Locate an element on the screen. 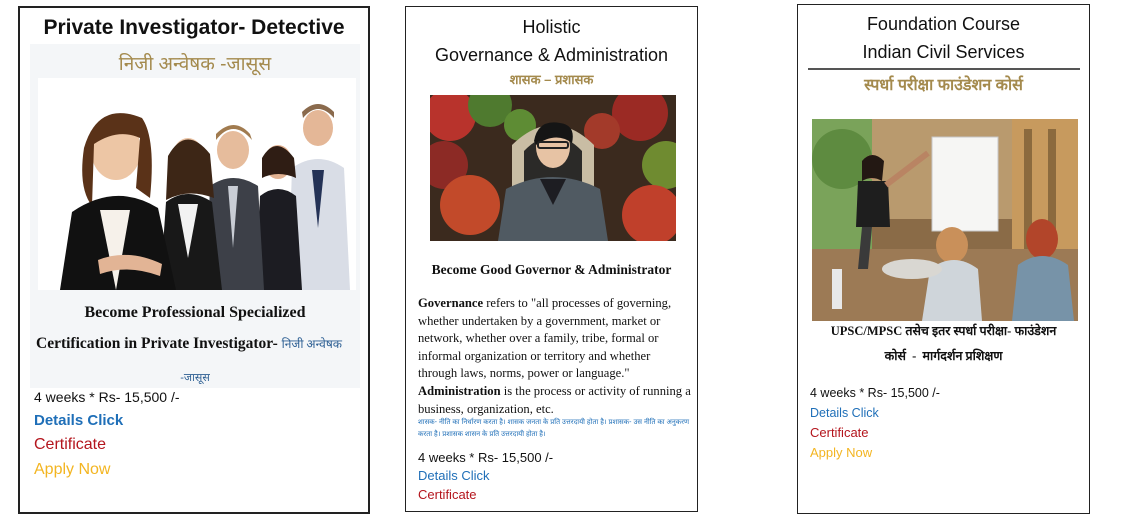 Image resolution: width=1136 pixels, height=516 pixels. card-title-line-1: Holistic is located at coordinates (551, 27).